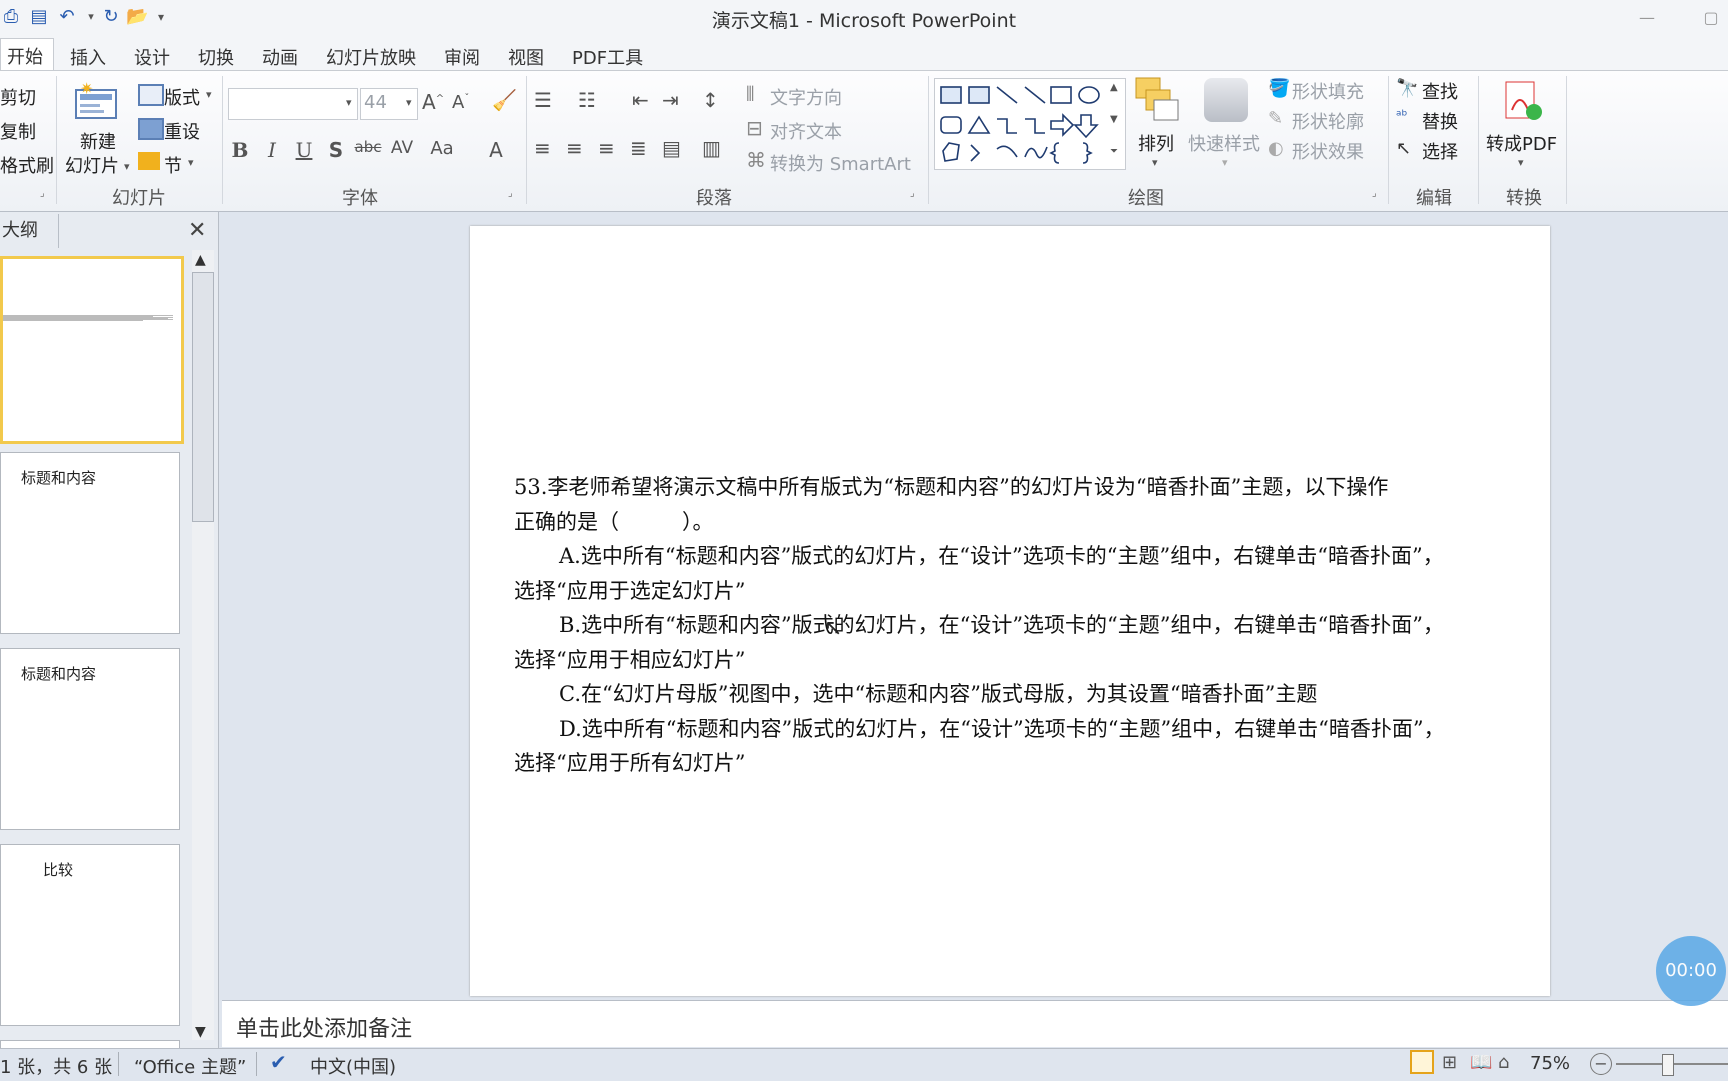  I want to click on convert-smartart-button: 转换为 SmartArt, so click(840, 163).